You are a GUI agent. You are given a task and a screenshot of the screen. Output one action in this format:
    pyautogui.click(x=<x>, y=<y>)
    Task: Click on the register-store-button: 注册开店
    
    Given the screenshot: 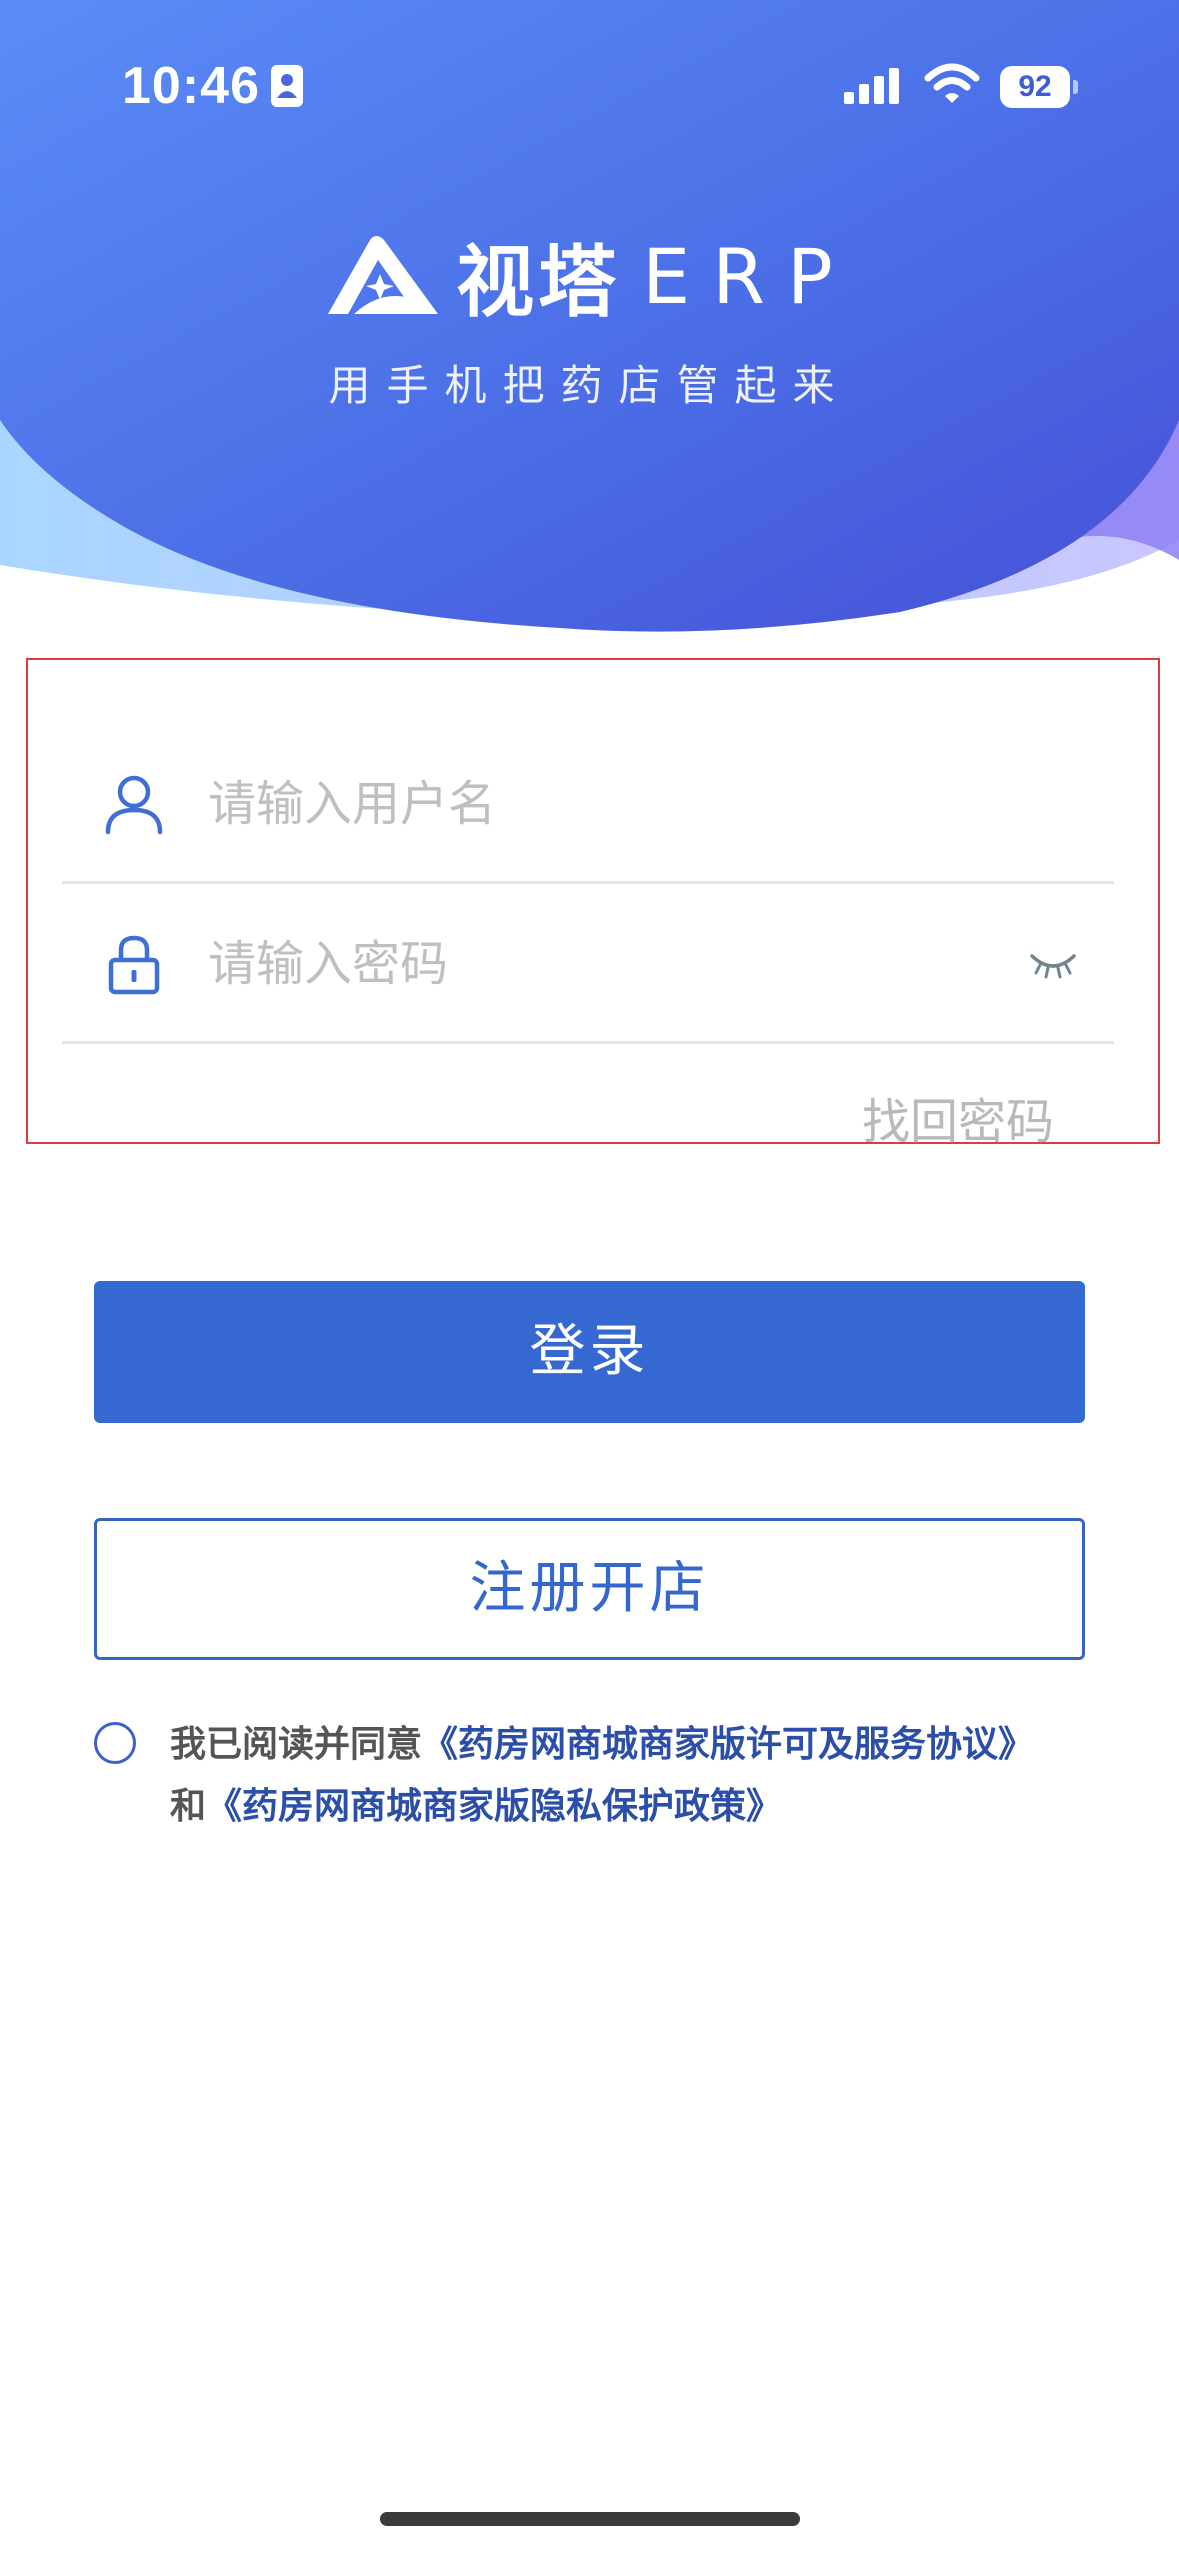 What is the action you would take?
    pyautogui.click(x=589, y=1589)
    